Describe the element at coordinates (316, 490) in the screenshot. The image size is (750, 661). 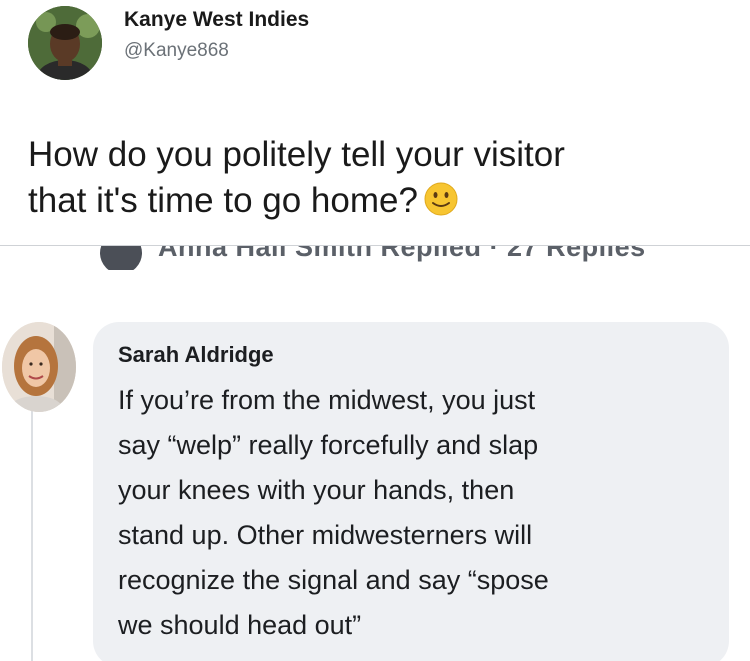
I see `comment-text-line: your knees with your hands, then` at that location.